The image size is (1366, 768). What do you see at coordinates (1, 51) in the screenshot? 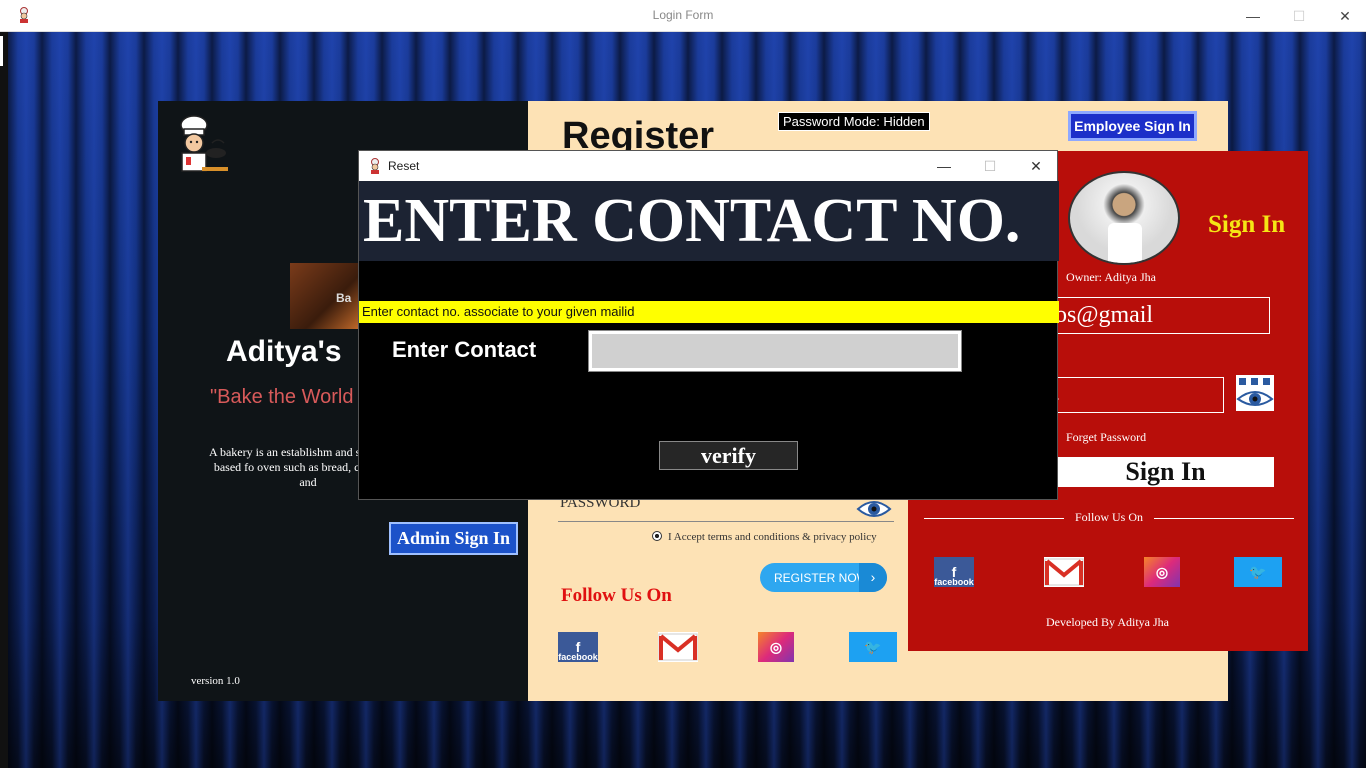
I see `edge-marker` at bounding box center [1, 51].